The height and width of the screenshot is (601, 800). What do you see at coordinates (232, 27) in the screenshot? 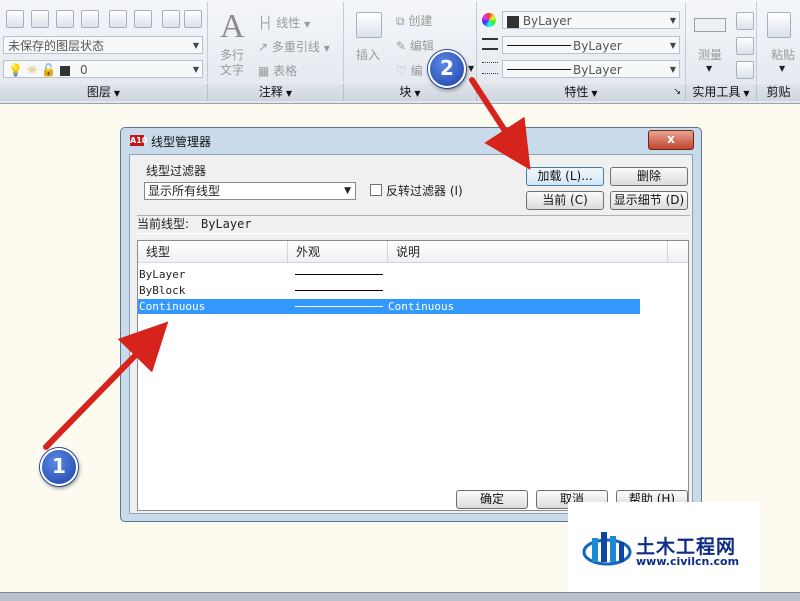
I see `multiline-text-icon: A` at bounding box center [232, 27].